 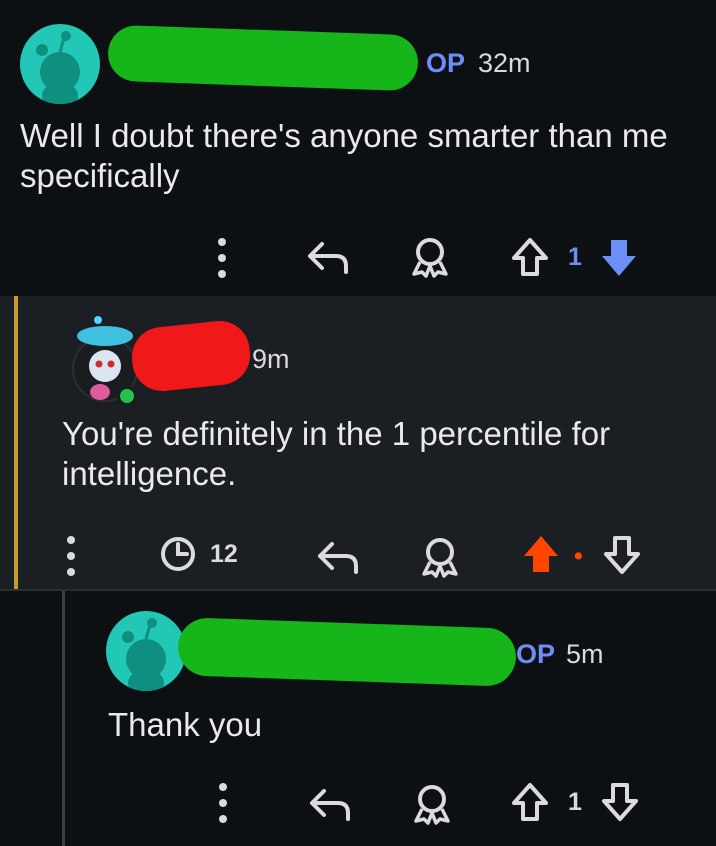 I want to click on awards-count: 12, so click(x=224, y=554).